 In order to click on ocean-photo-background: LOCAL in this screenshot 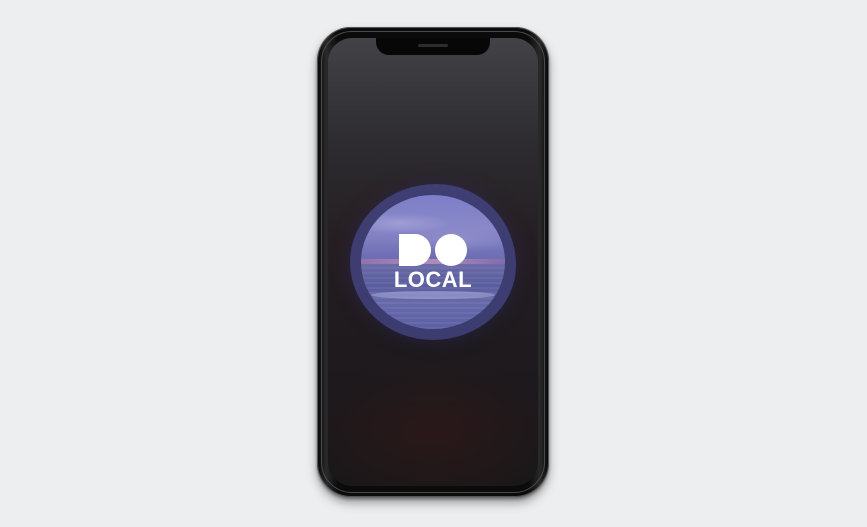, I will do `click(433, 262)`.